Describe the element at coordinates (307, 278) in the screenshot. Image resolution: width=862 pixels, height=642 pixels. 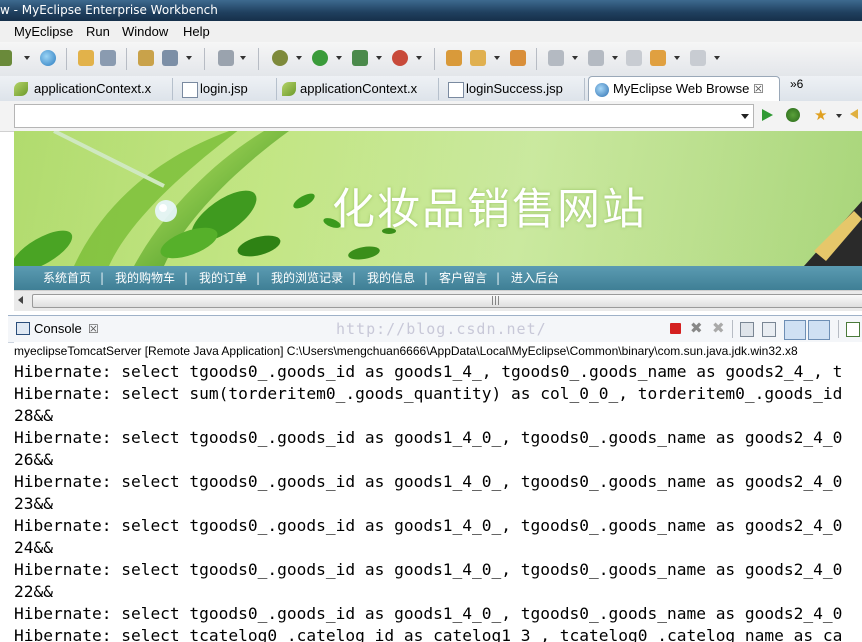
I see `nav-history-link: 我的浏览记录` at that location.